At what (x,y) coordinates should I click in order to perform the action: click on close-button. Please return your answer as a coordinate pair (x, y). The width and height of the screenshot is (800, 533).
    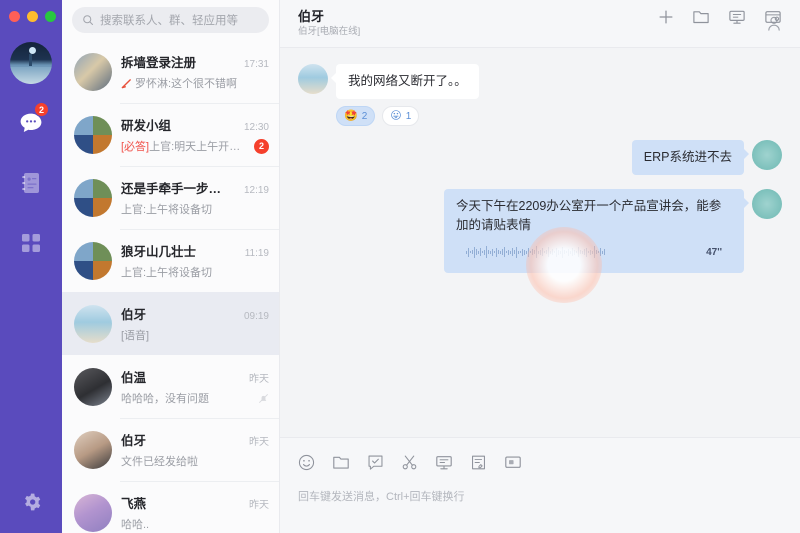
    Looking at the image, I should click on (14, 16).